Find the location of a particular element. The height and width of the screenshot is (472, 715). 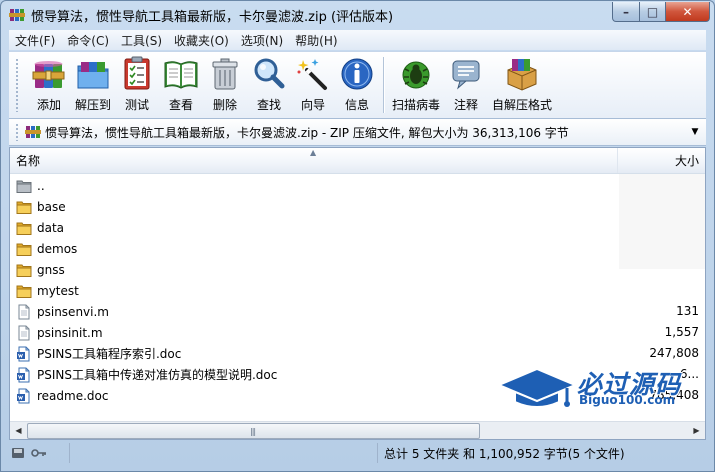

test-checklist-icon is located at coordinates (137, 73).